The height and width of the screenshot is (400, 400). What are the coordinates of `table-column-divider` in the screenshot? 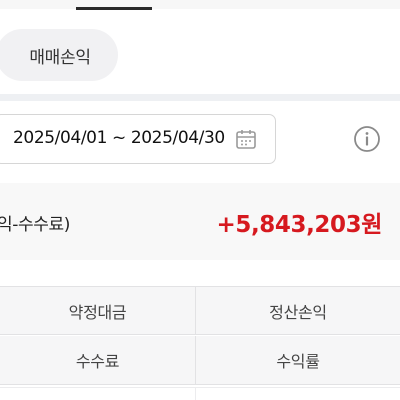 It's located at (195, 393).